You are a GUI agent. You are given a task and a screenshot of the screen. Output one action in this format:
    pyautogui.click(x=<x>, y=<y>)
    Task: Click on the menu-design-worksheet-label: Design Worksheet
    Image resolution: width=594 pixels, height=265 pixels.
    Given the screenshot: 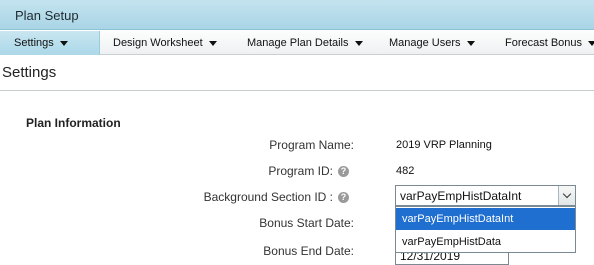 What is the action you would take?
    pyautogui.click(x=158, y=43)
    